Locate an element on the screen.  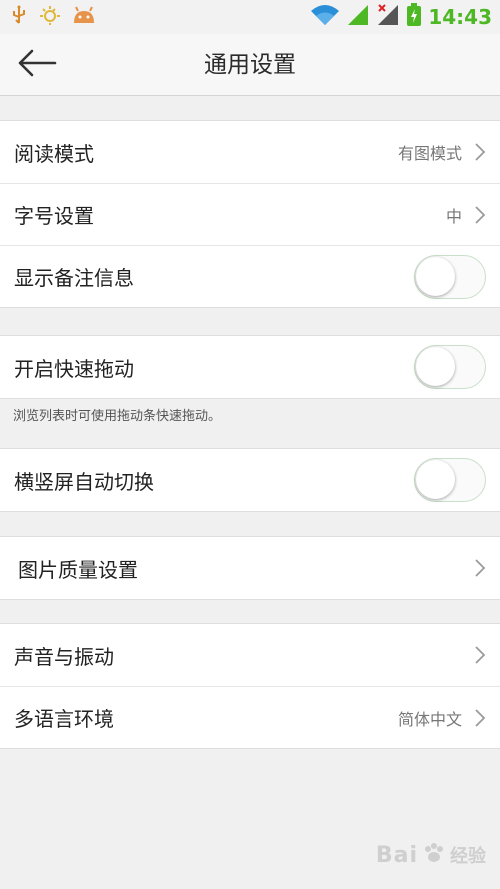
baidu-watermark: Bai 经验 is located at coordinates (431, 855).